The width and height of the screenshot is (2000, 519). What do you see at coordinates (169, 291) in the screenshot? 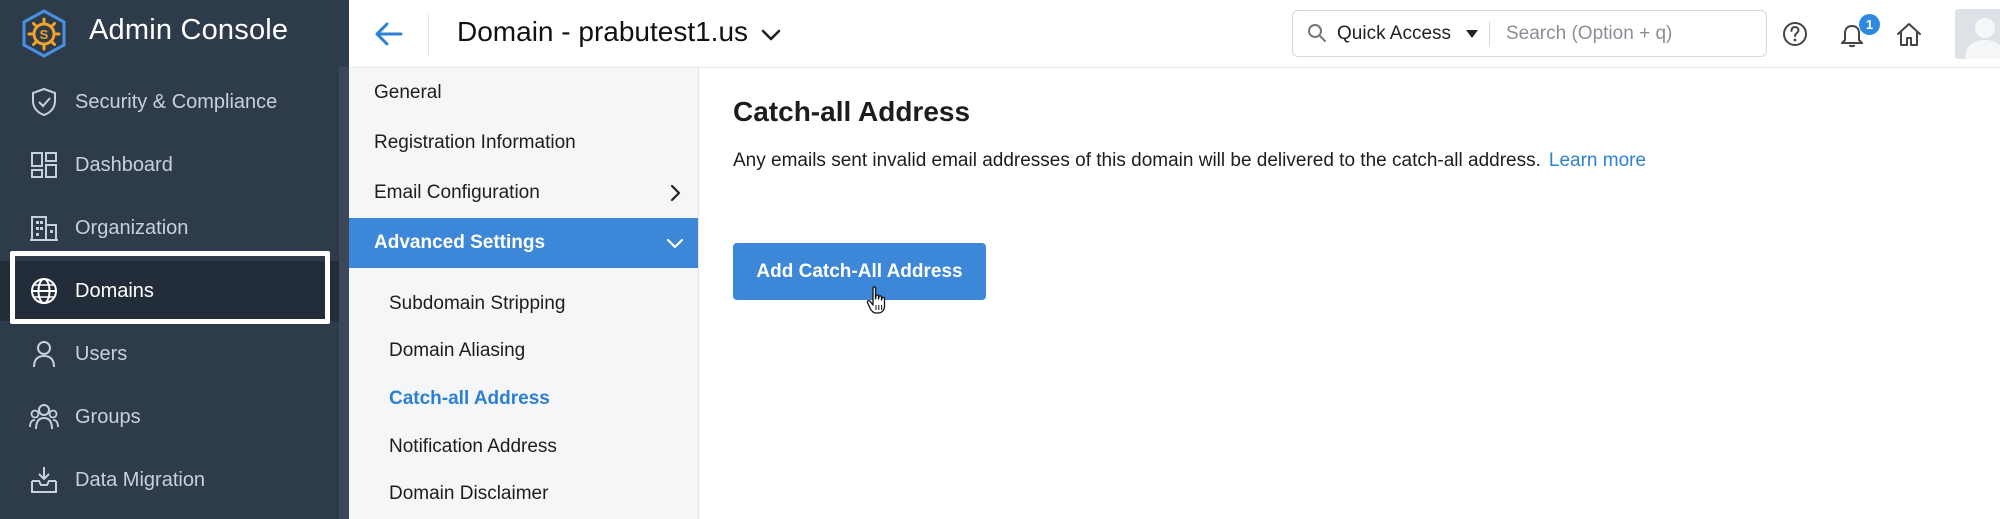
I see `sidebar-item-domains: Domains` at bounding box center [169, 291].